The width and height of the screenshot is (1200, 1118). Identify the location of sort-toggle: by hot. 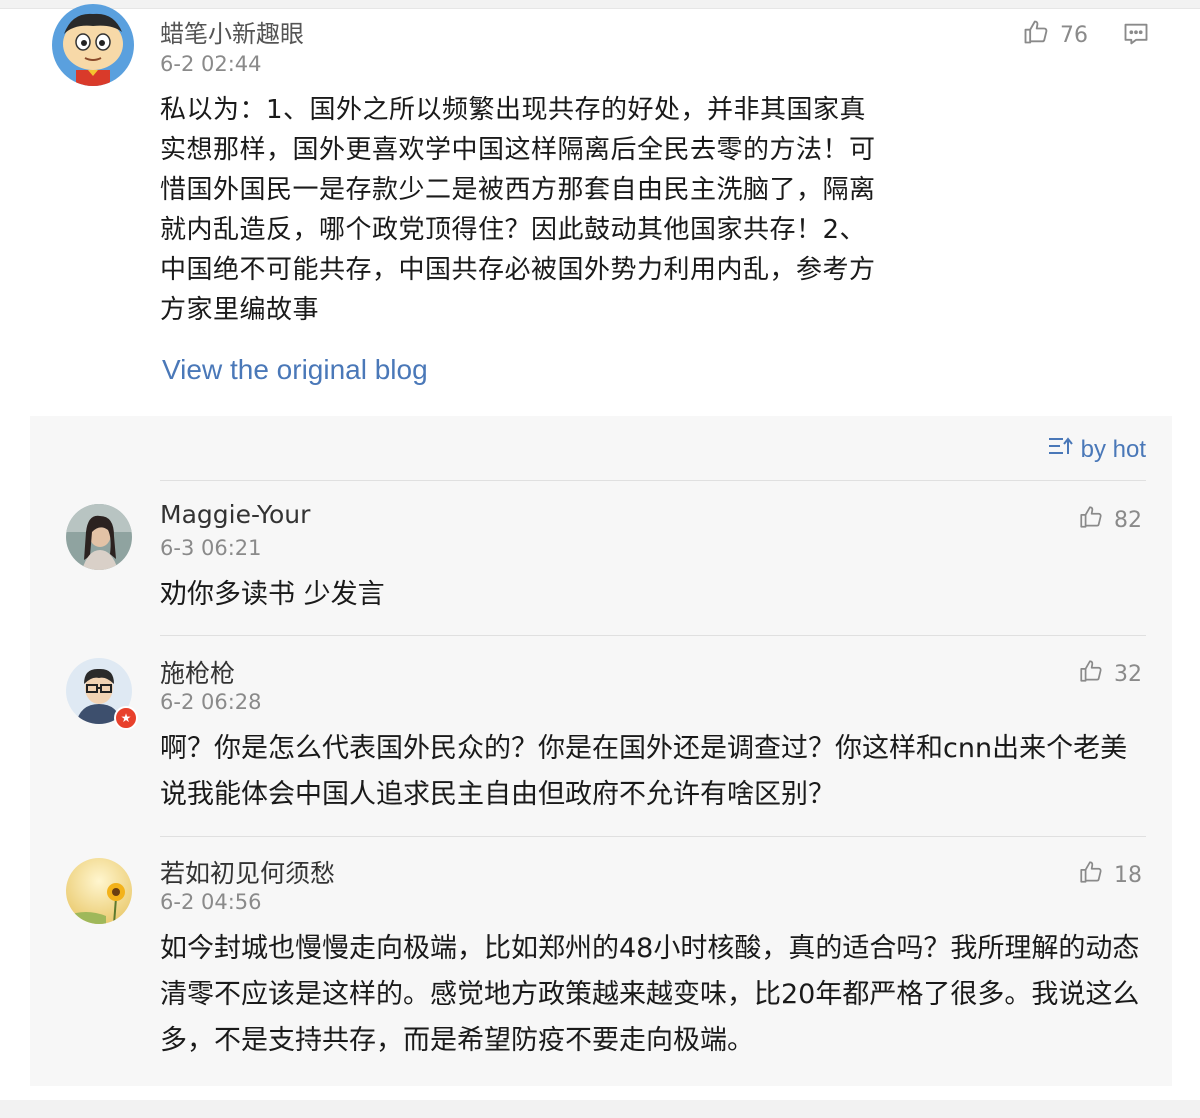
(1096, 449).